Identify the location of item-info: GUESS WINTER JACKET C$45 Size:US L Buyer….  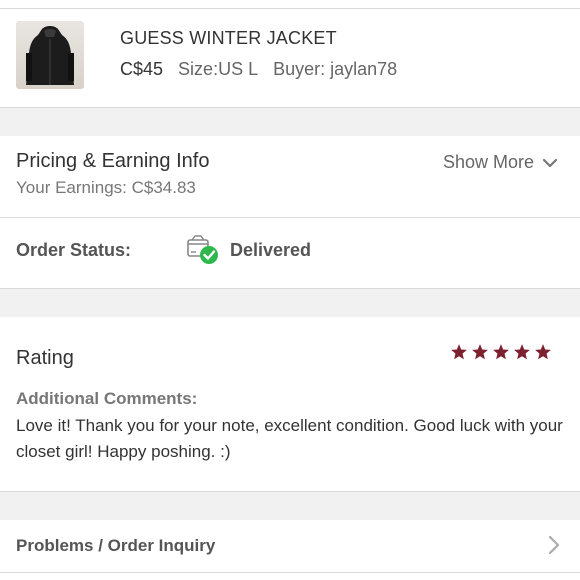
(258, 54).